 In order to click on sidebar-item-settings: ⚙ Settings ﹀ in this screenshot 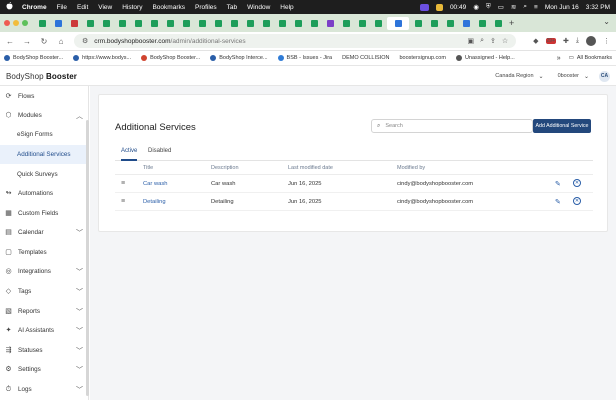, I will do `click(44, 369)`.